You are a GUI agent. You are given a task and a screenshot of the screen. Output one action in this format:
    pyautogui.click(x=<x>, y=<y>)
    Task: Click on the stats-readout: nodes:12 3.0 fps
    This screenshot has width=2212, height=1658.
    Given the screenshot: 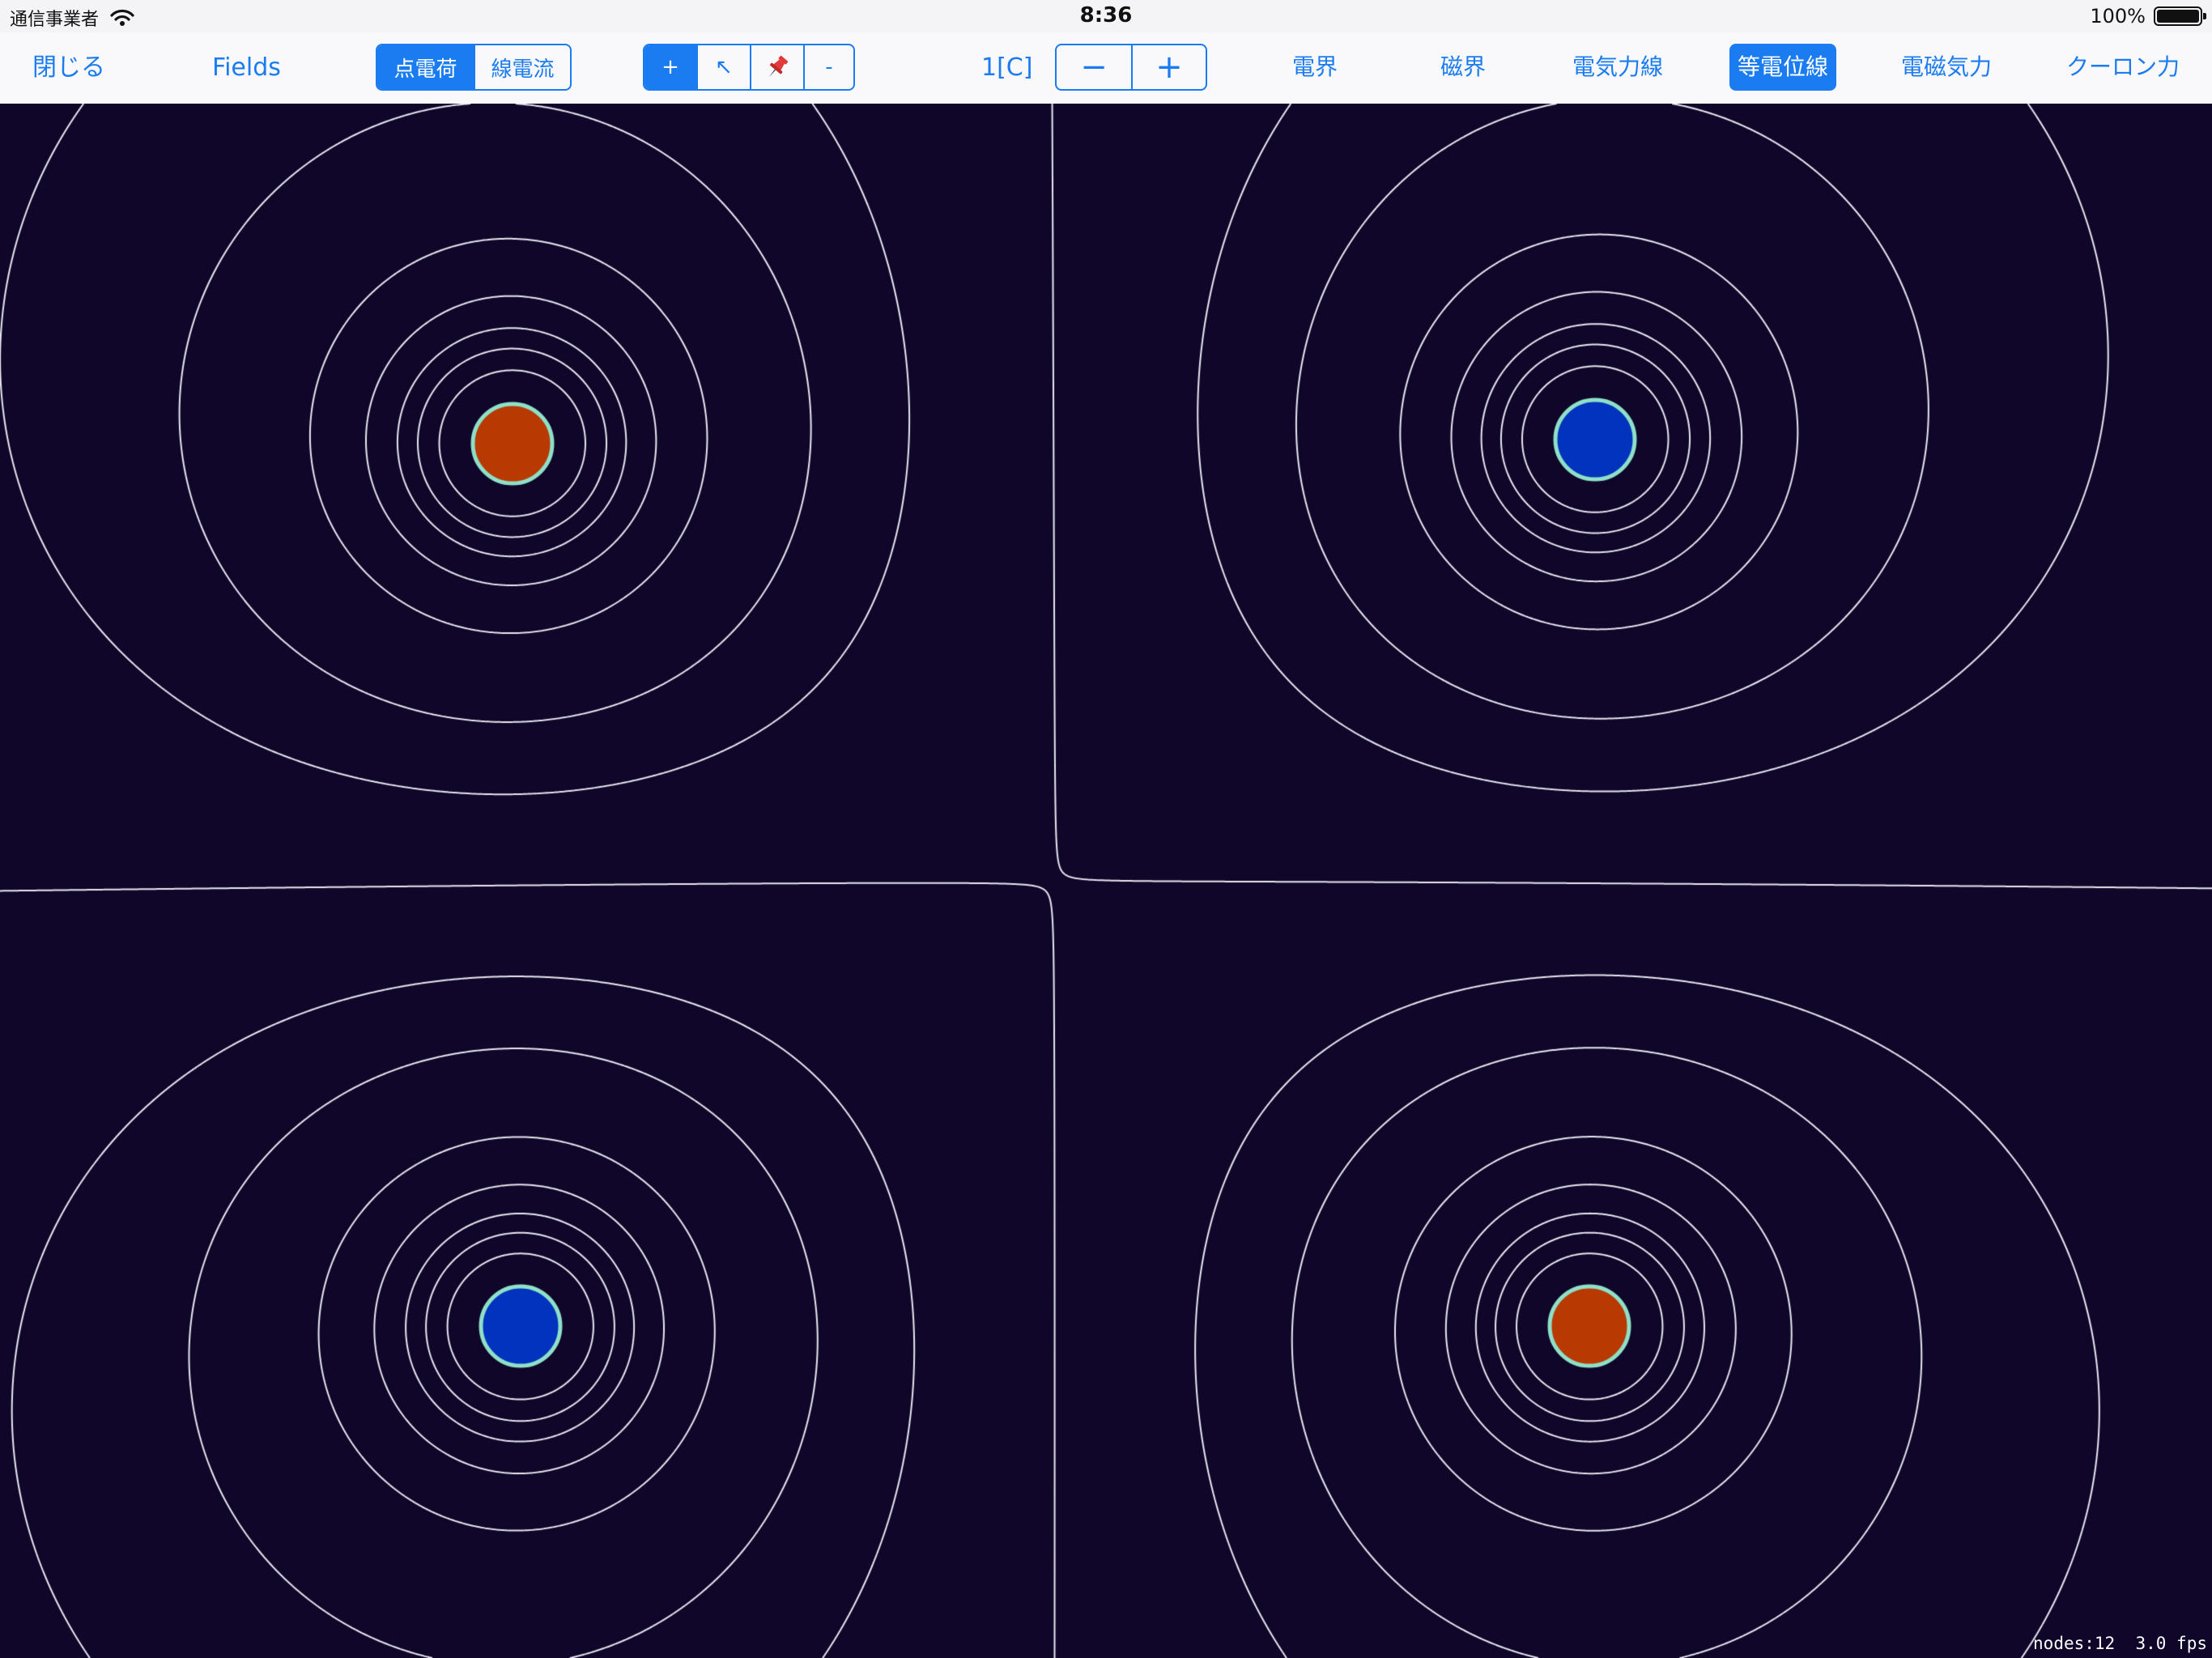 What is the action you would take?
    pyautogui.click(x=2120, y=1643)
    